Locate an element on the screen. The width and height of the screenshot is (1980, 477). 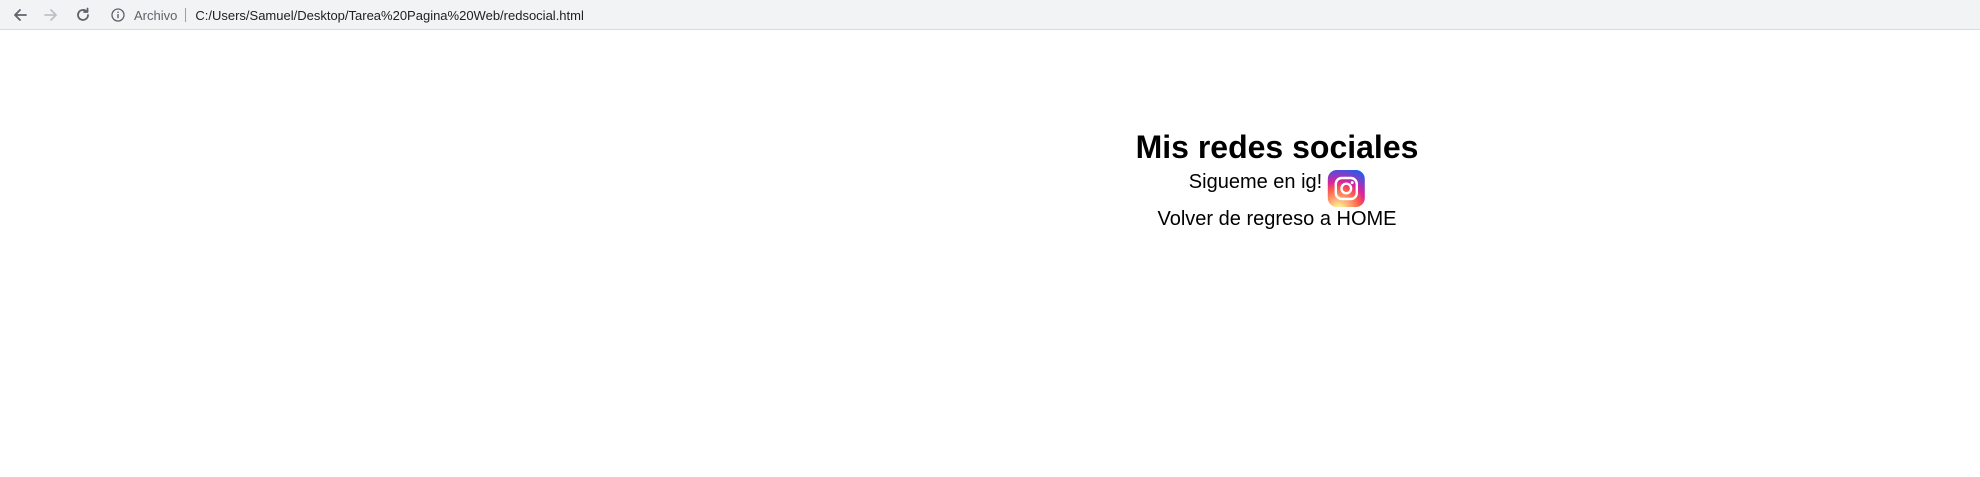
instagram-row: Sigueme en ig! is located at coordinates (1277, 188).